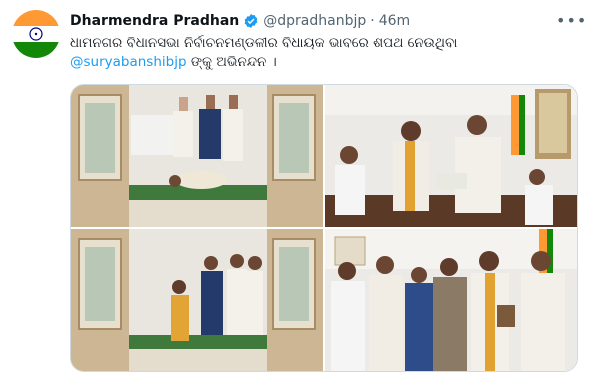  I want to click on verified-badge-icon, so click(251, 21).